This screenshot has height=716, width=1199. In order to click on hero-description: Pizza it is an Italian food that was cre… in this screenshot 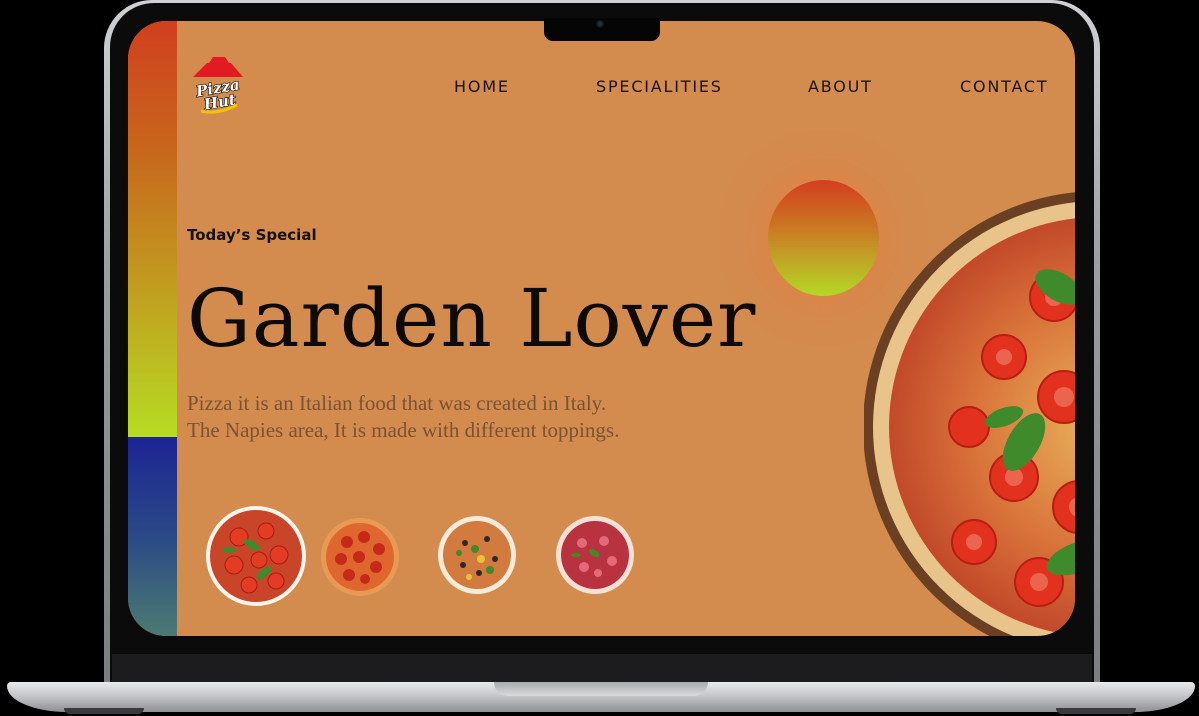, I will do `click(457, 417)`.